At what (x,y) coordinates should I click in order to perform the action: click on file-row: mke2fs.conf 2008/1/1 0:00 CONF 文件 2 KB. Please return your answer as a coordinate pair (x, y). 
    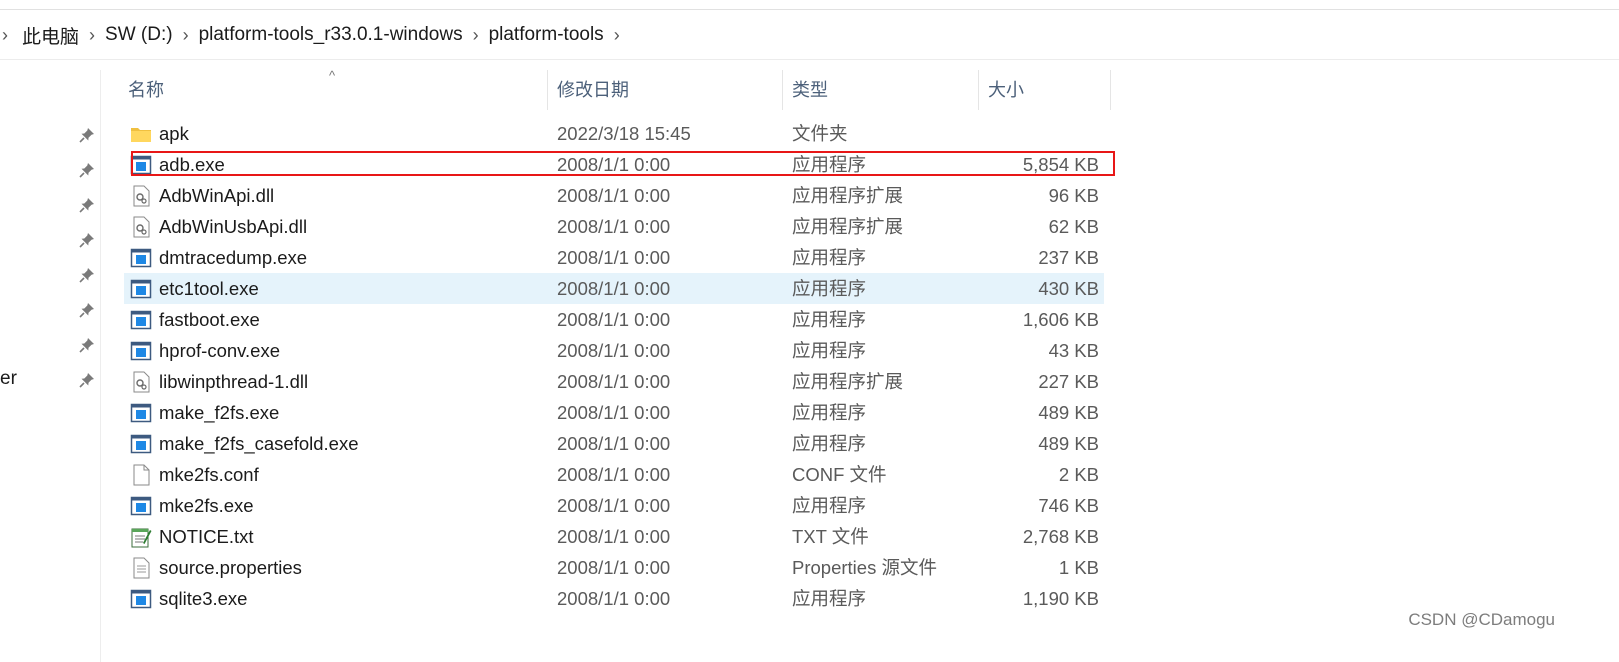
    Looking at the image, I should click on (614, 474).